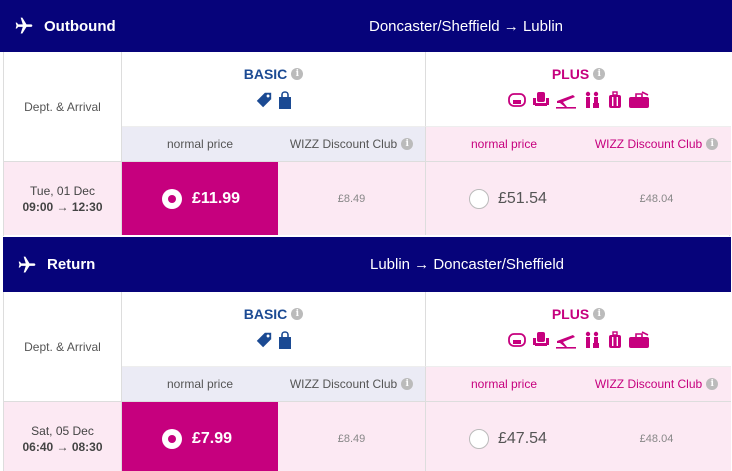  What do you see at coordinates (24, 26) in the screenshot?
I see `plane-takeoff-icon` at bounding box center [24, 26].